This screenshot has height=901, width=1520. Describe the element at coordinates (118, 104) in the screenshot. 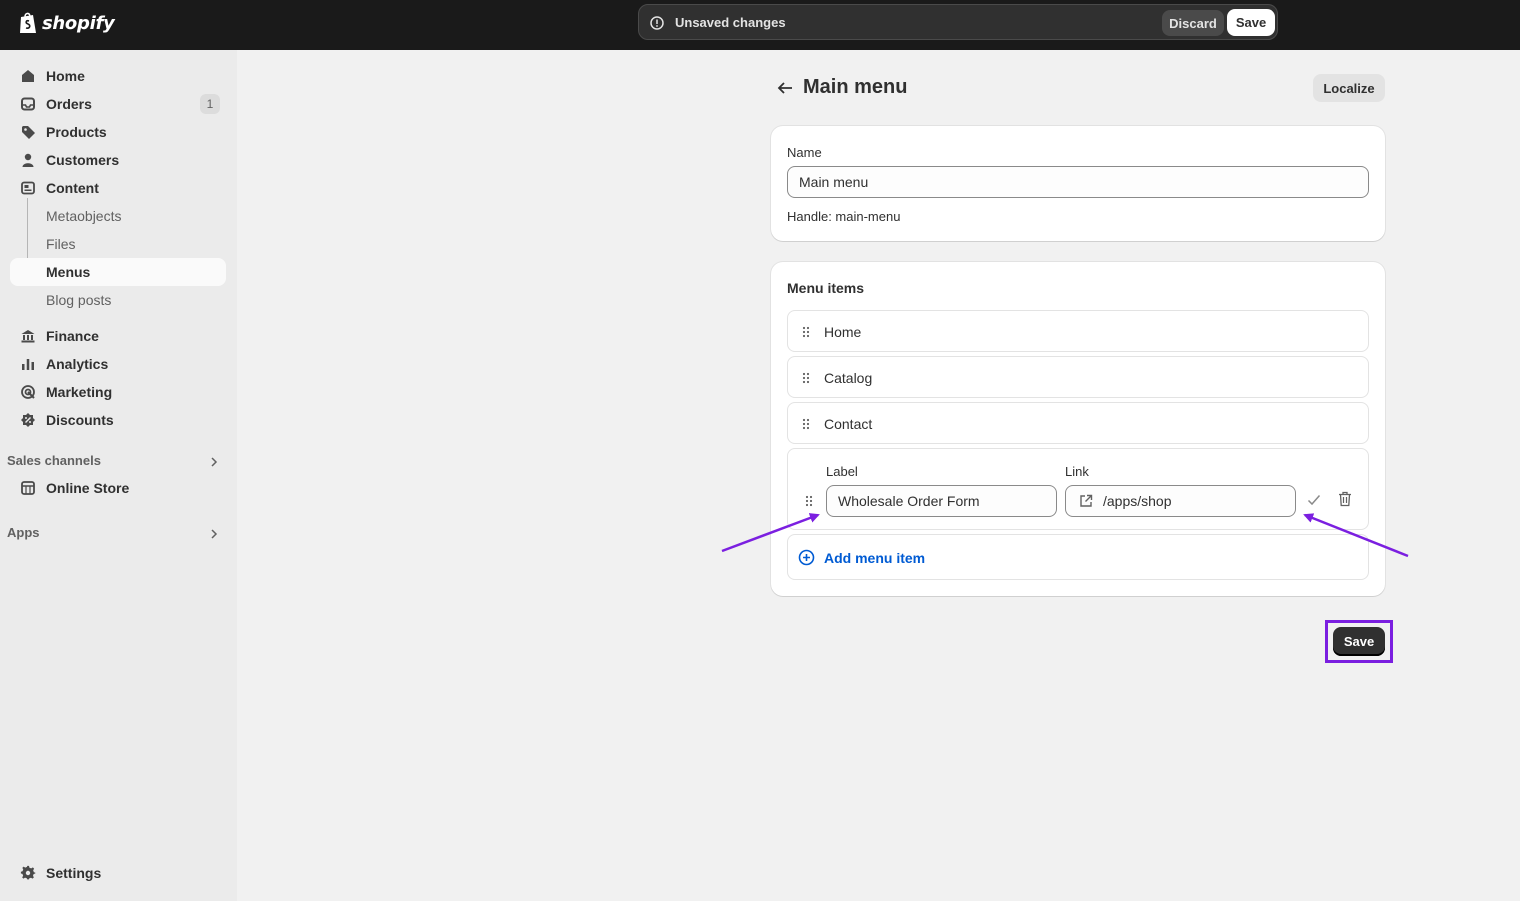

I see `sidebar-item-orders: Orders 1` at that location.